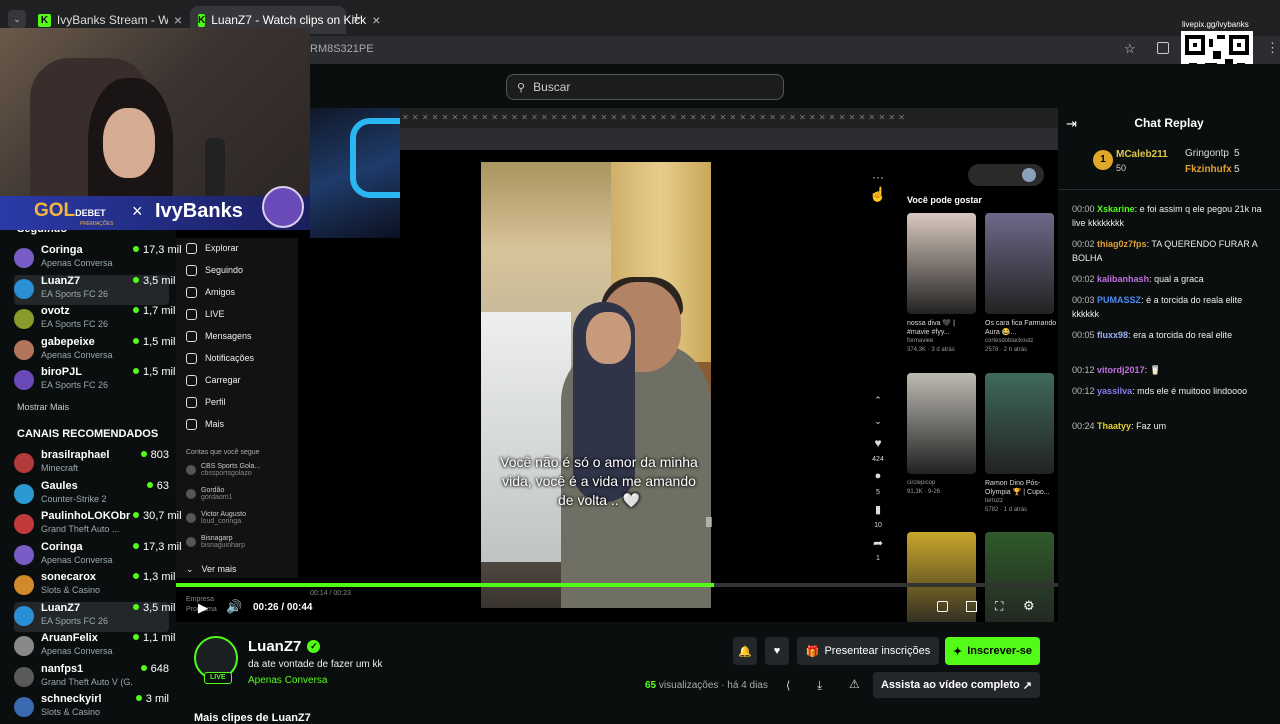 The width and height of the screenshot is (1280, 724). What do you see at coordinates (1130, 49) in the screenshot?
I see `bookmark-star-icon: ☆` at bounding box center [1130, 49].